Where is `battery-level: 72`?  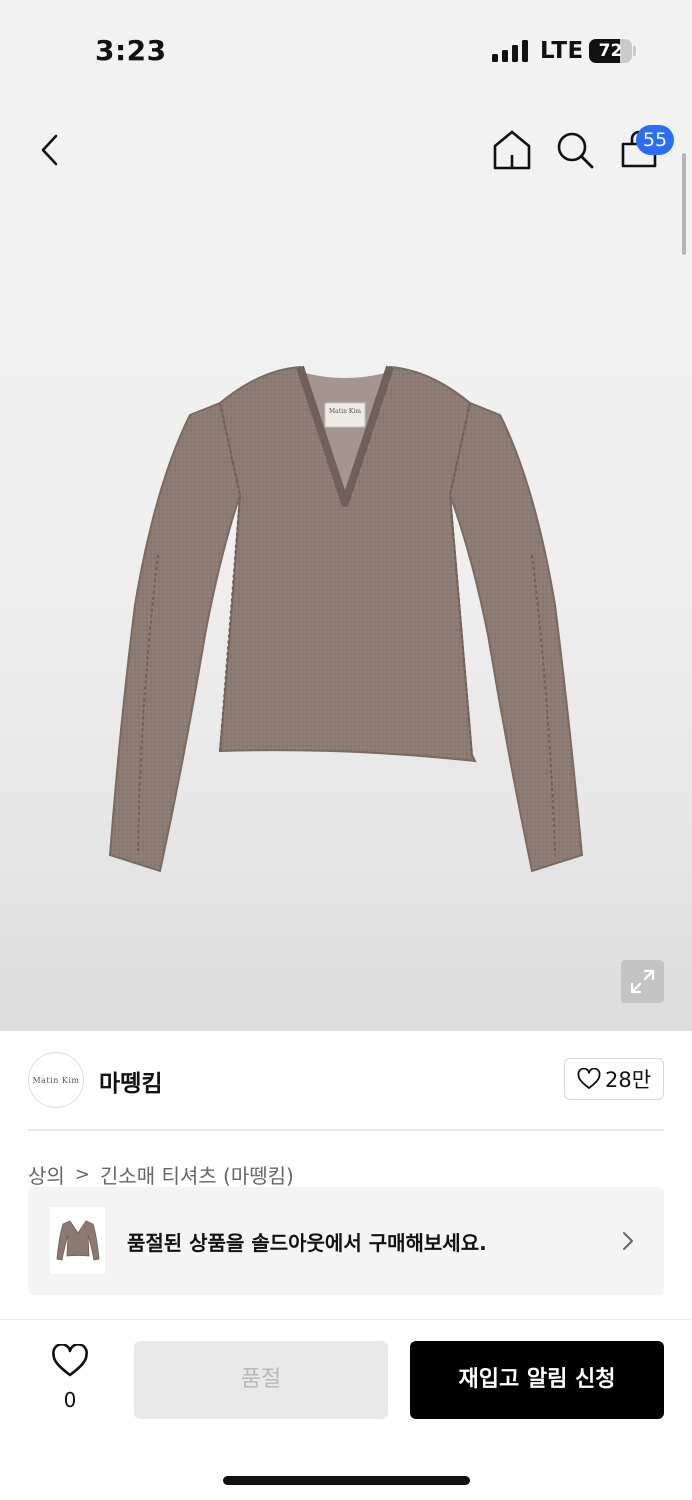 battery-level: 72 is located at coordinates (610, 51).